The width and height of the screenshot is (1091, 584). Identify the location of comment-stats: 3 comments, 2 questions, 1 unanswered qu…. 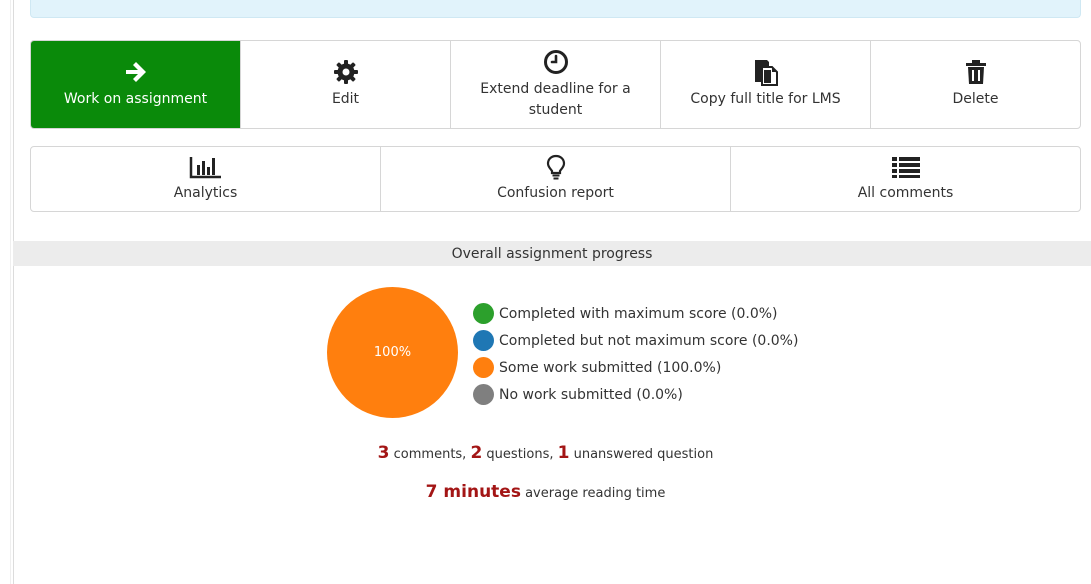
(545, 453).